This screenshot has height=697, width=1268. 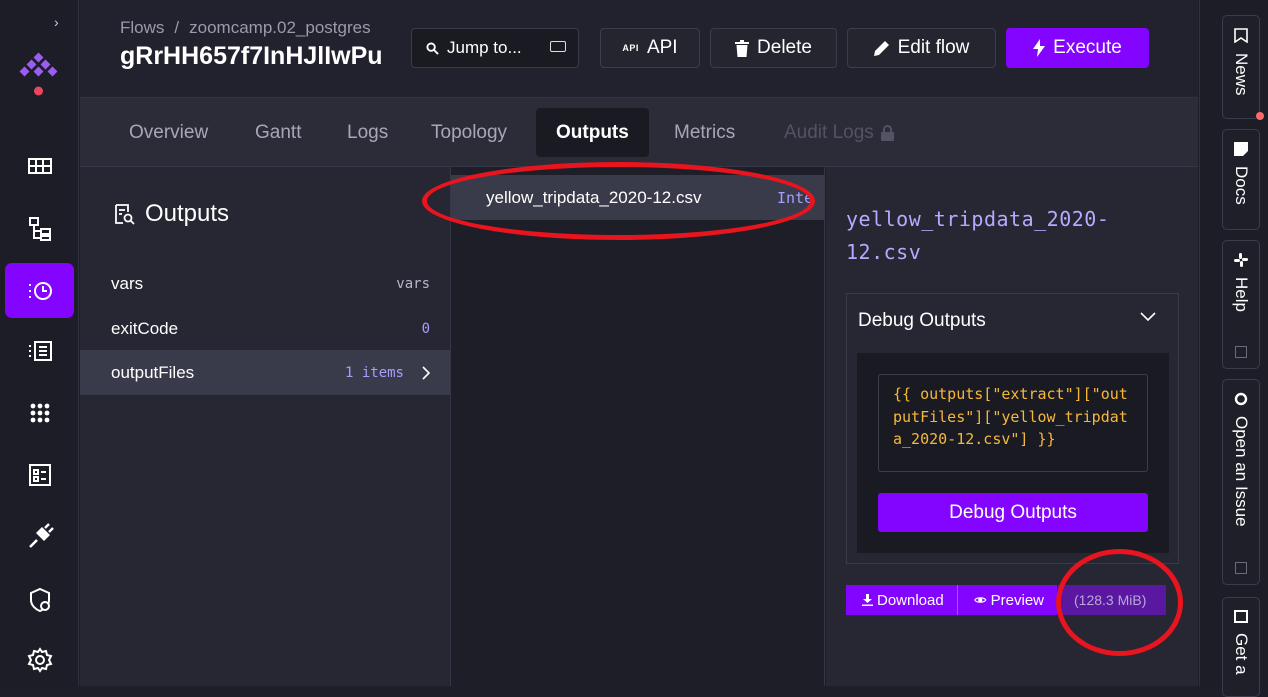 What do you see at coordinates (784, 47) in the screenshot?
I see `delete-label: Delete` at bounding box center [784, 47].